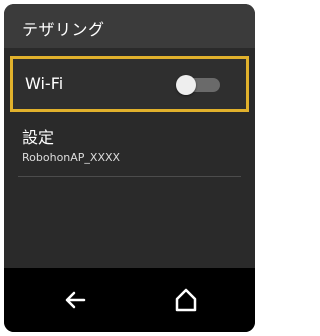 The height and width of the screenshot is (336, 320). I want to click on back-arrow-icon, so click(75, 300).